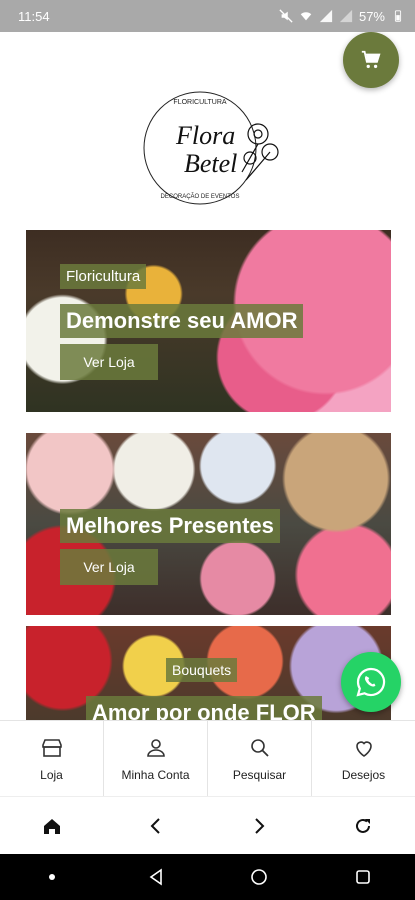  What do you see at coordinates (34, 16) in the screenshot?
I see `status-time: 11:54` at bounding box center [34, 16].